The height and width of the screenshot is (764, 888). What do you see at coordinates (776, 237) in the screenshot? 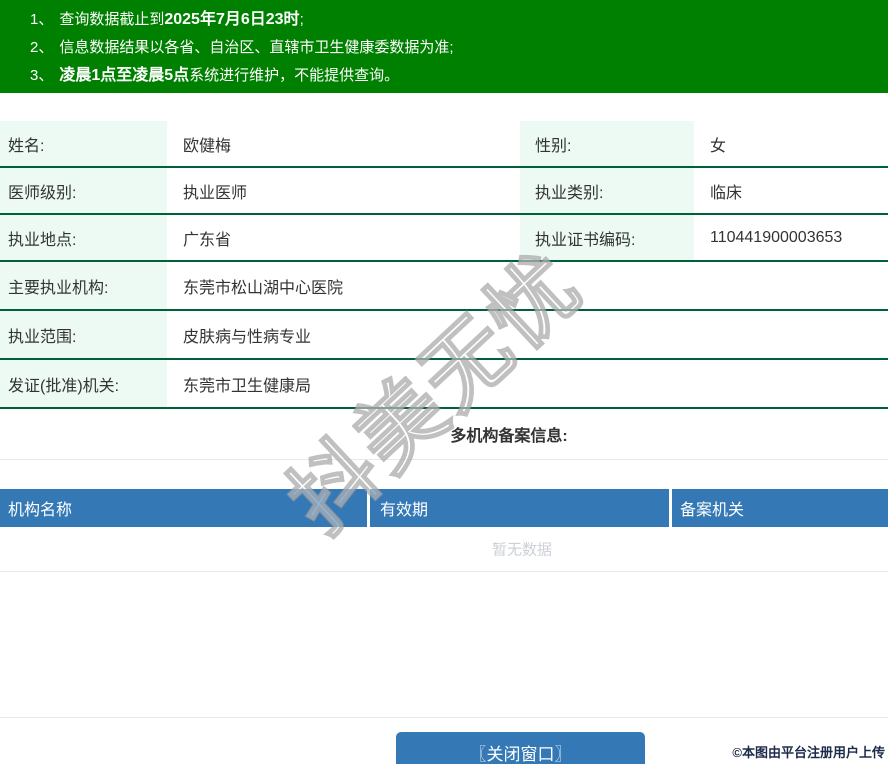
I see `certificate-number-value: 110441900003653` at bounding box center [776, 237].